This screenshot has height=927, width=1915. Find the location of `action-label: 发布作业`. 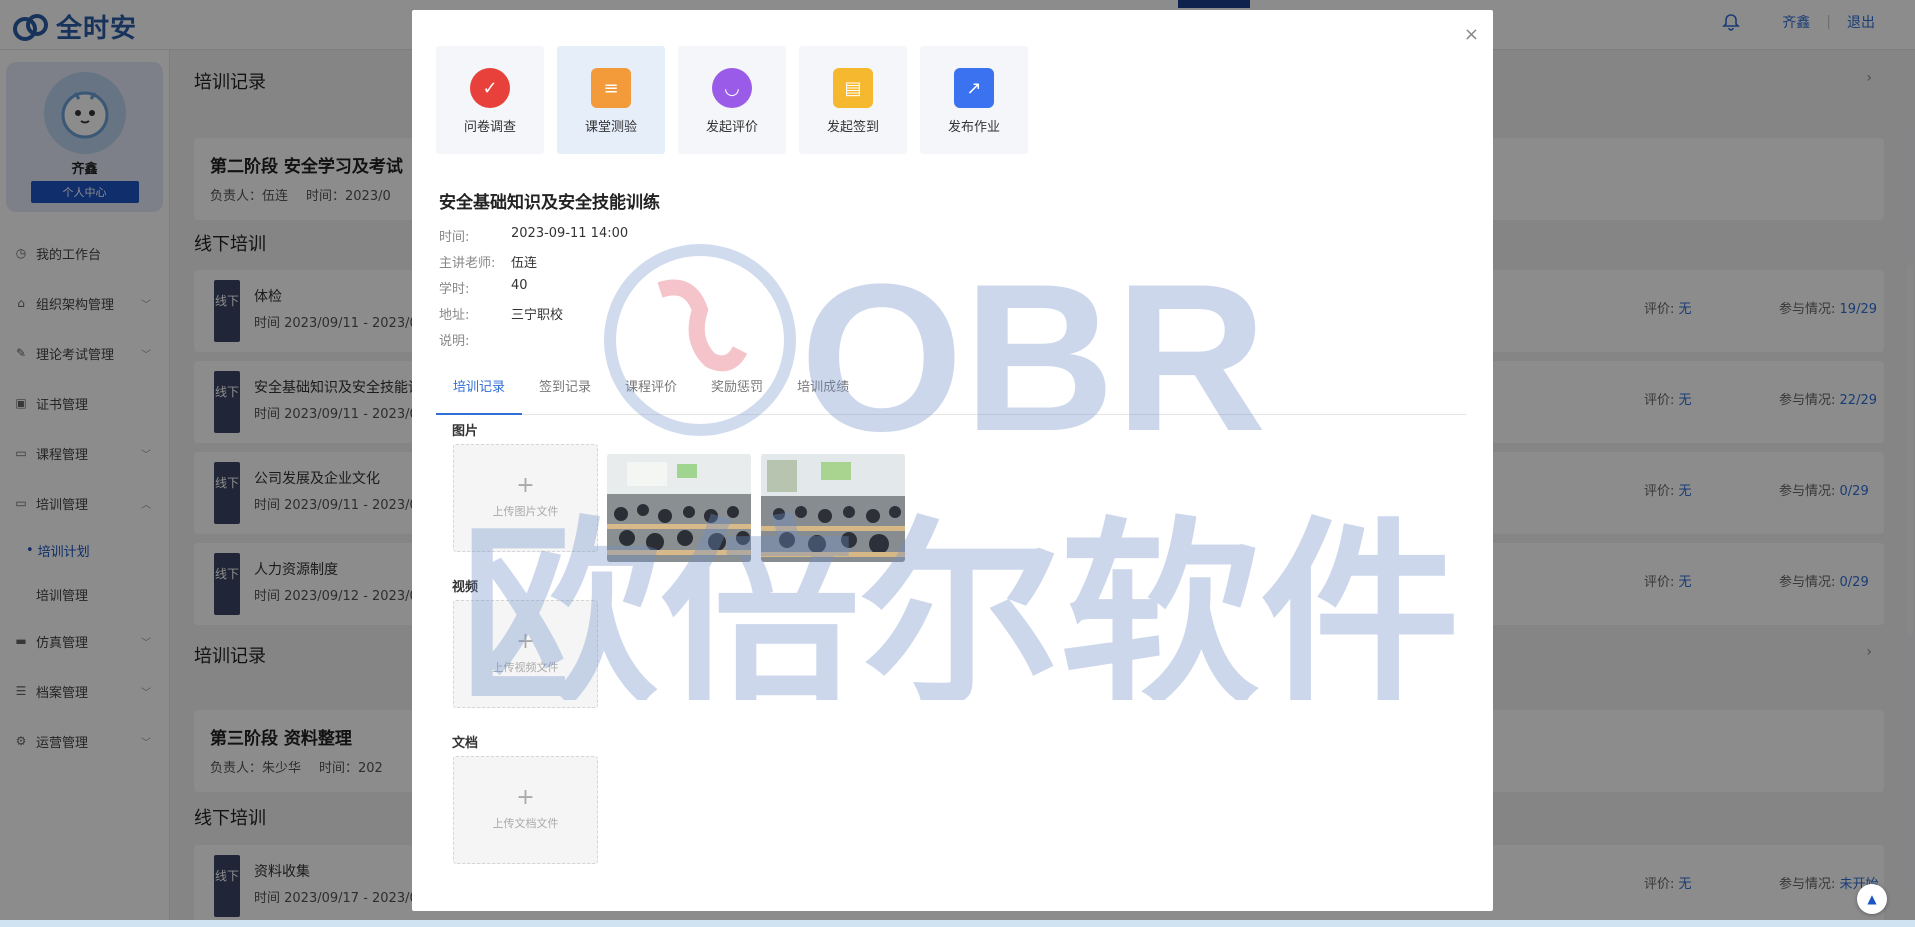

action-label: 发布作业 is located at coordinates (973, 127).